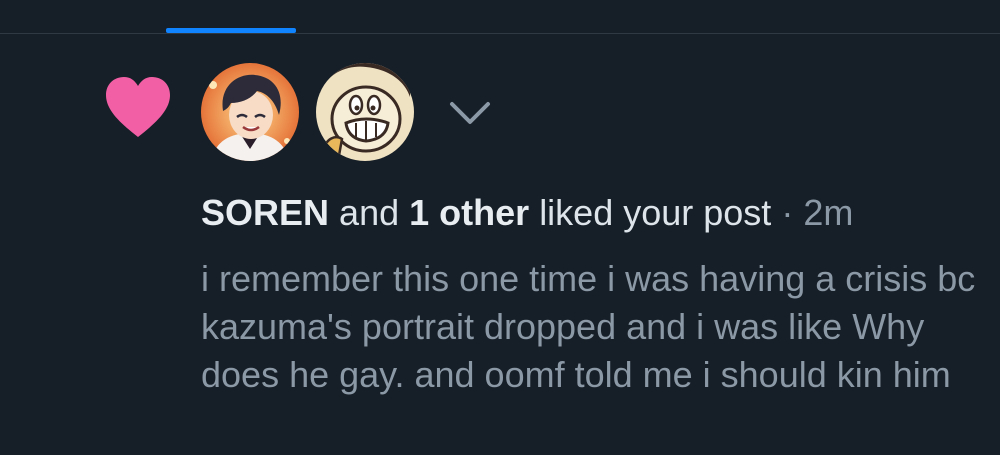 The height and width of the screenshot is (455, 1000). Describe the element at coordinates (469, 212) in the screenshot. I see `other-count: 1 other` at that location.